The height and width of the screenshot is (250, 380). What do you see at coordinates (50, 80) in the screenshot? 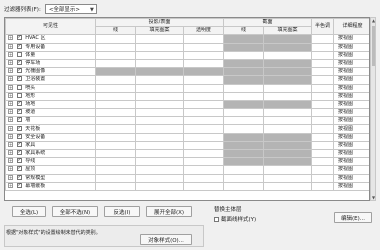
I see `category-cell: + ✓ 卫浴装置` at bounding box center [50, 80].